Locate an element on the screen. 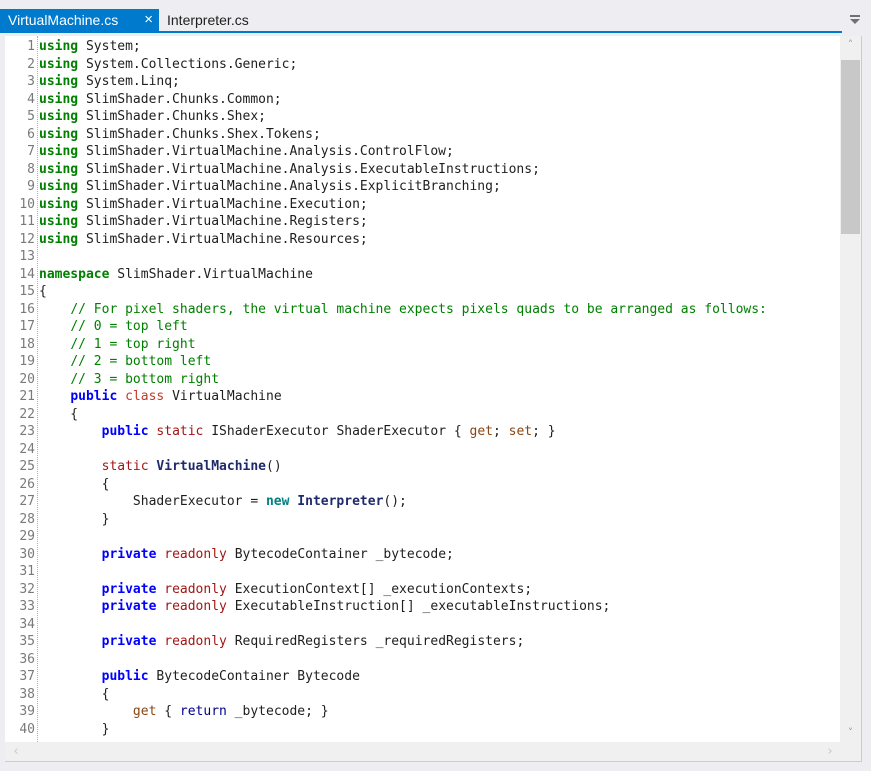 This screenshot has height=771, width=871. token-comment: // 0 = top left is located at coordinates (129, 326).